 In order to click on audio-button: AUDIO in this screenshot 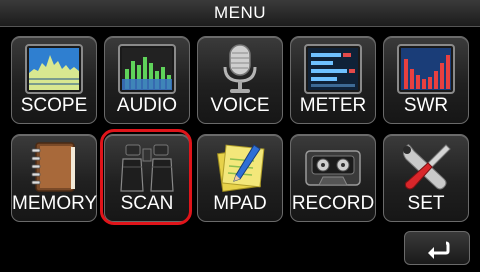, I will do `click(147, 80)`.